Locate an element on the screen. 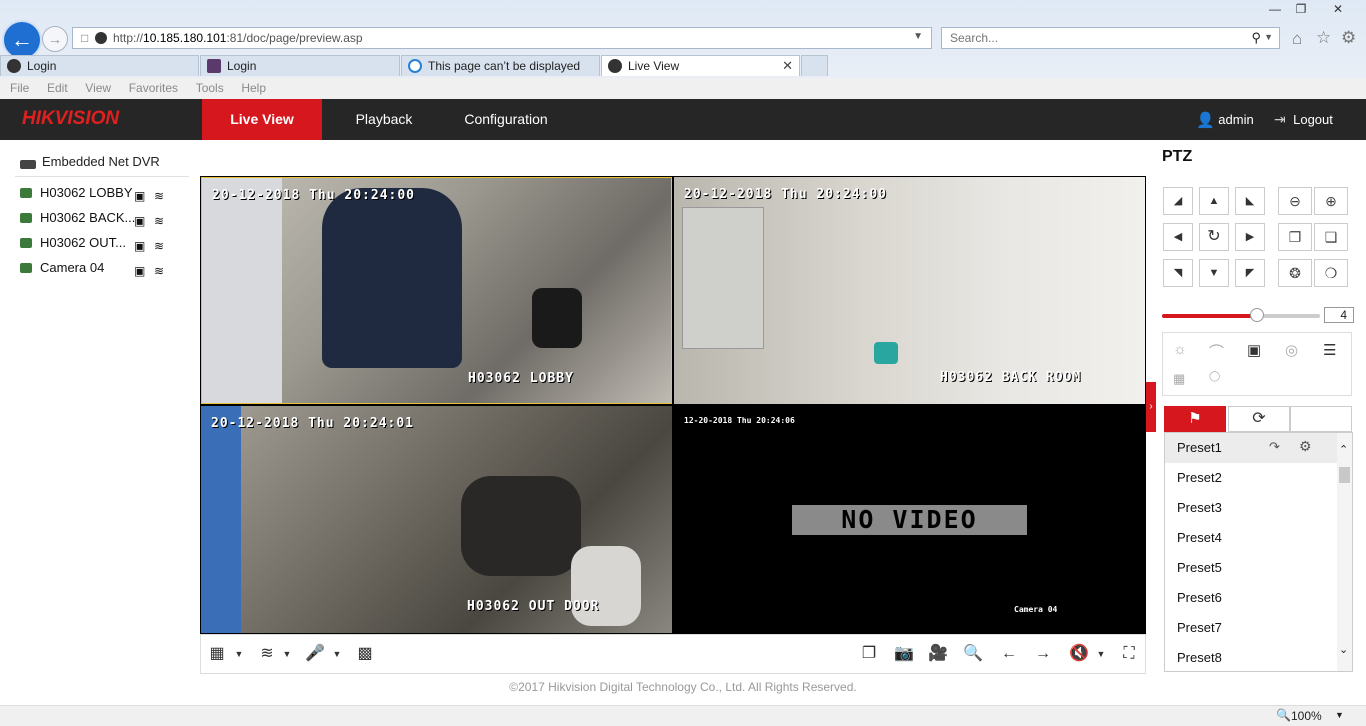 This screenshot has width=1366, height=726. tab-login-1: Login is located at coordinates (99, 65).